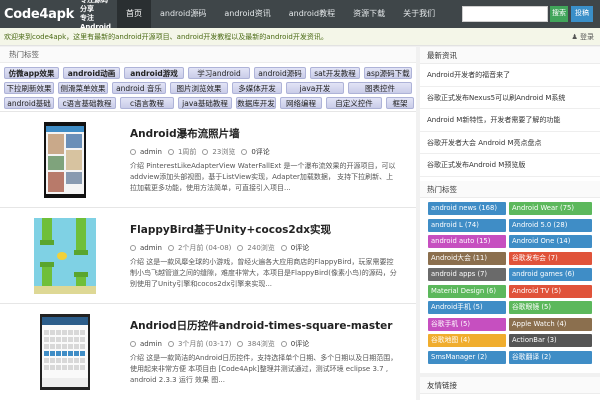  I want to click on search-button: 搜索, so click(559, 14).